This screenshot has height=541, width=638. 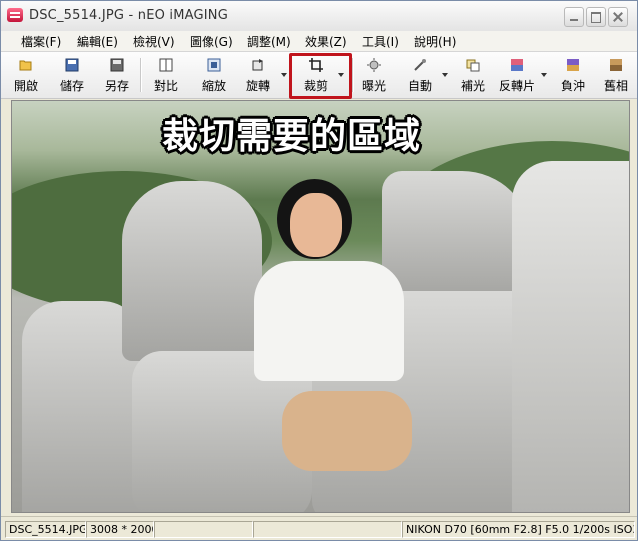 I want to click on crop-highlight-frame, so click(x=320, y=76).